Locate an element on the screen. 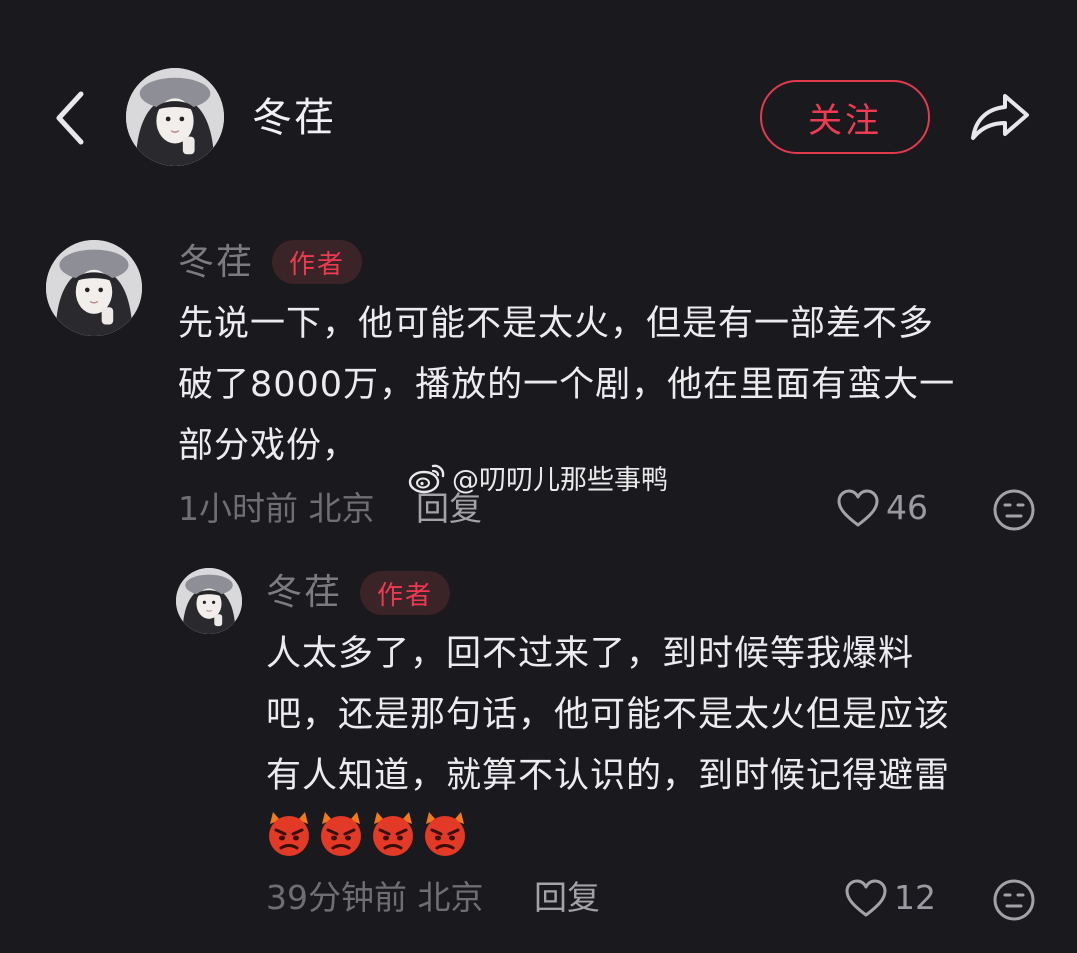 This screenshot has width=1077, height=953. like-count: 46 is located at coordinates (907, 507).